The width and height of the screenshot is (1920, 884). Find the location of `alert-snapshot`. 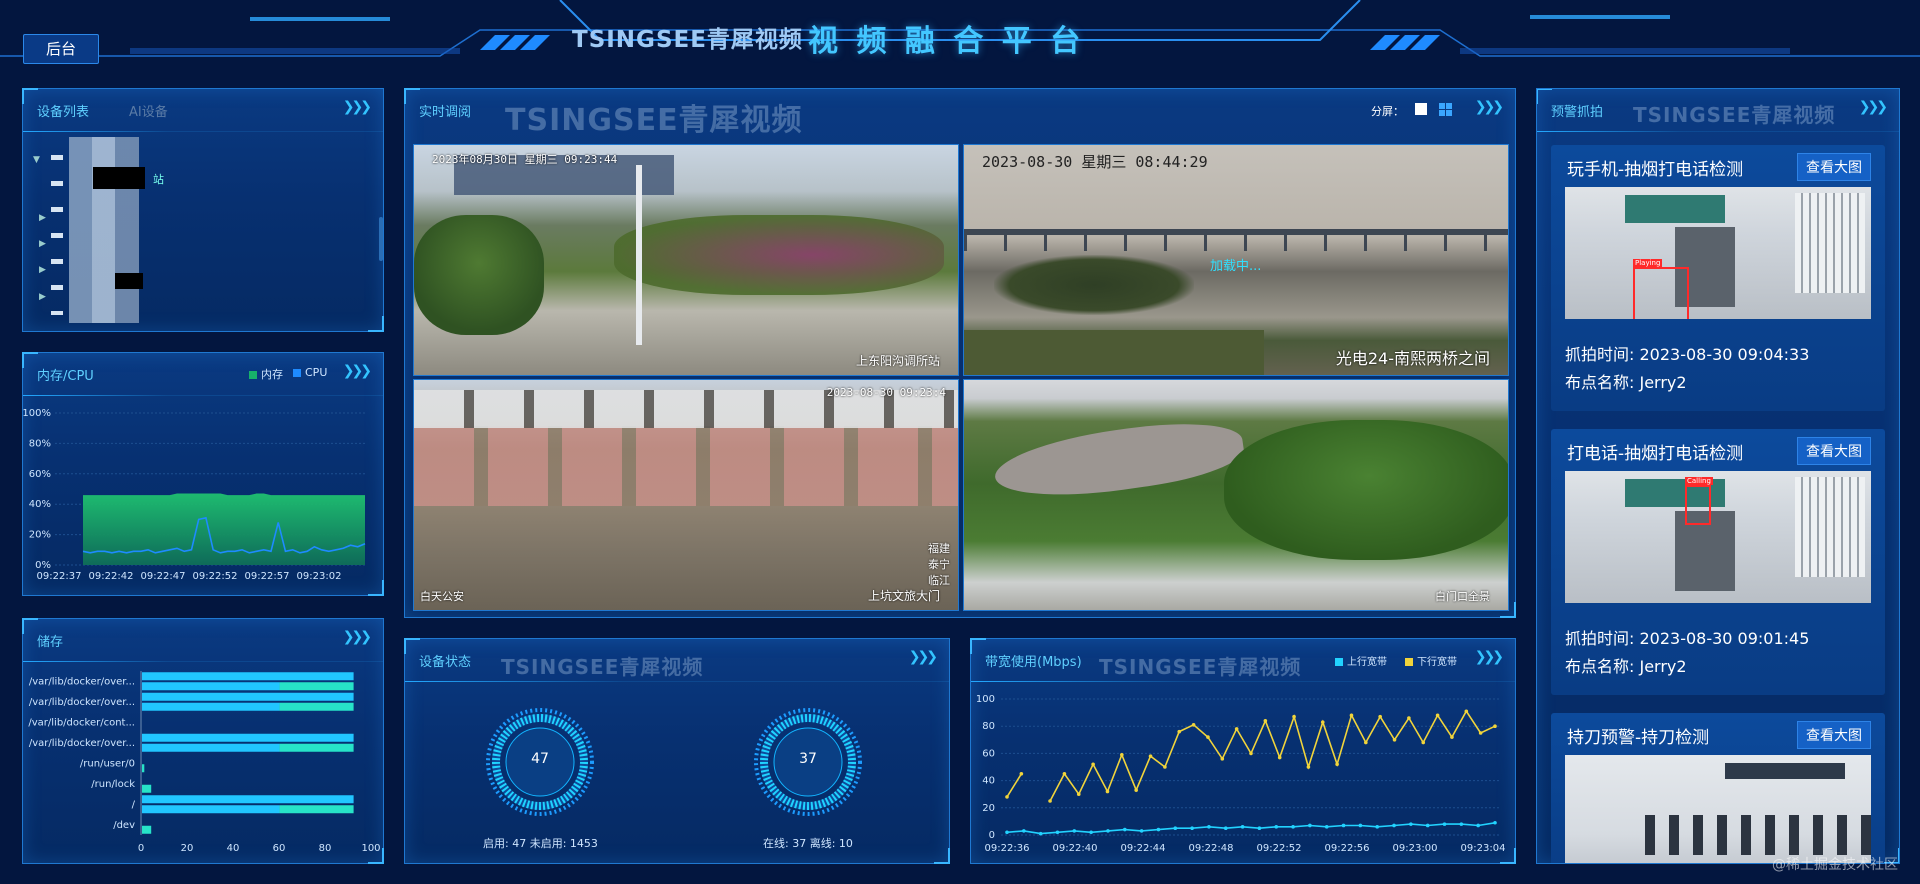

alert-snapshot is located at coordinates (1718, 809).